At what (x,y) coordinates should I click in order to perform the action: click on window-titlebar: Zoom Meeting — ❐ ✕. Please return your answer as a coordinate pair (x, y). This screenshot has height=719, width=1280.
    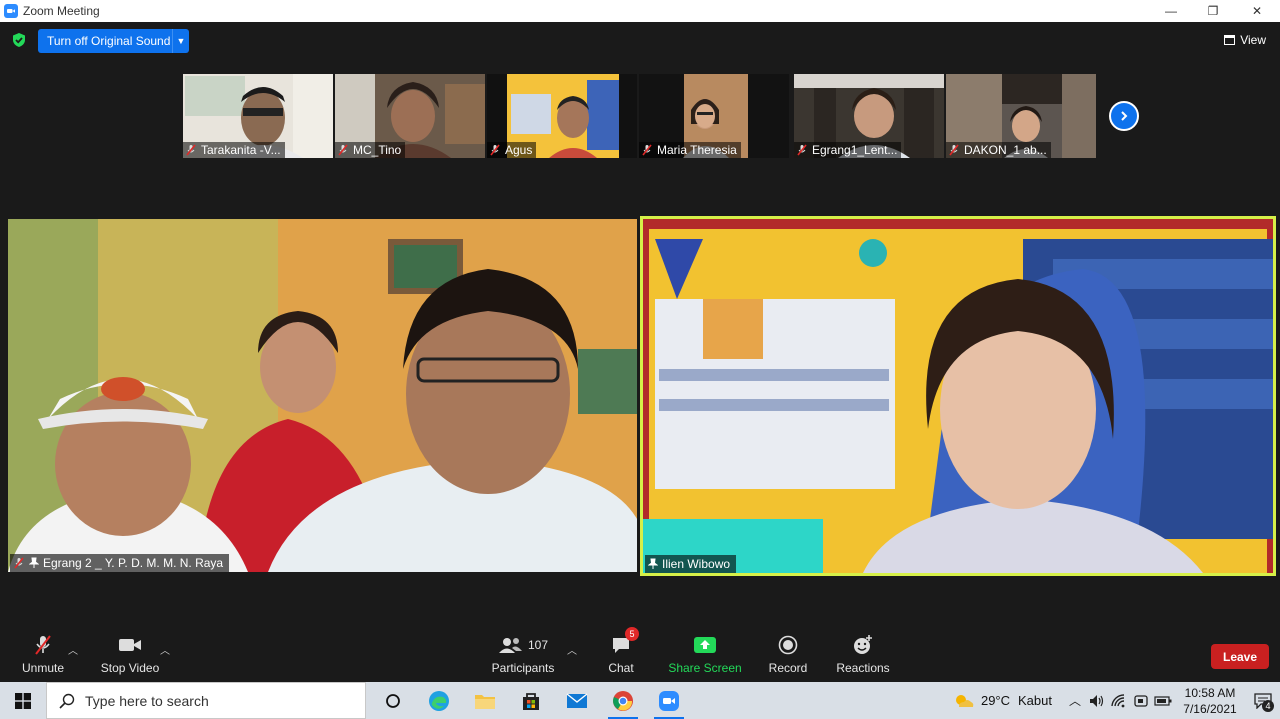
    Looking at the image, I should click on (640, 11).